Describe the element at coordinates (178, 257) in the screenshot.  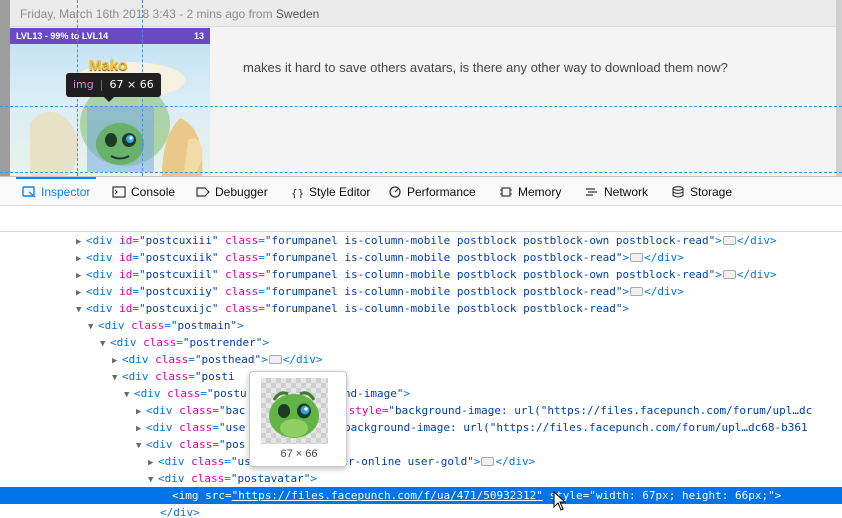
I see `attr-value: "postcuxiik"` at that location.